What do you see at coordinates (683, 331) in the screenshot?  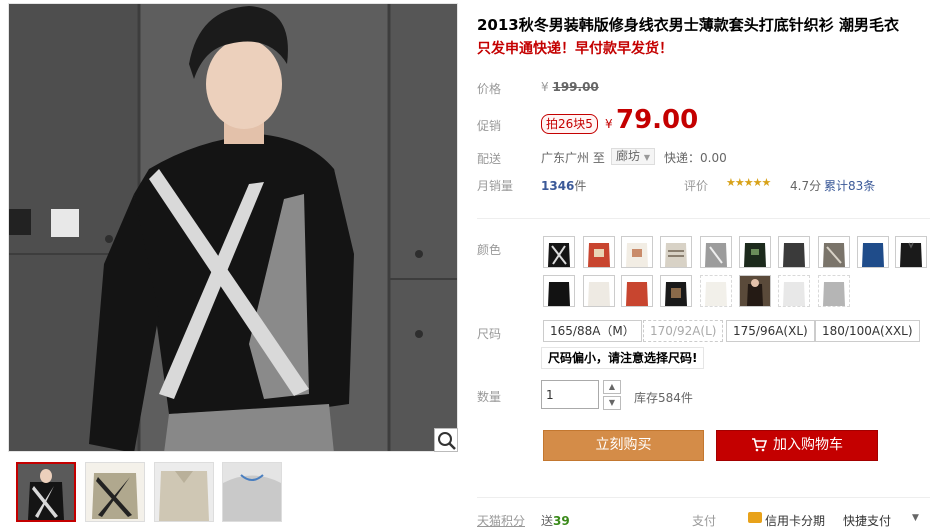 I see `size-option-l: 170/92A(L)` at bounding box center [683, 331].